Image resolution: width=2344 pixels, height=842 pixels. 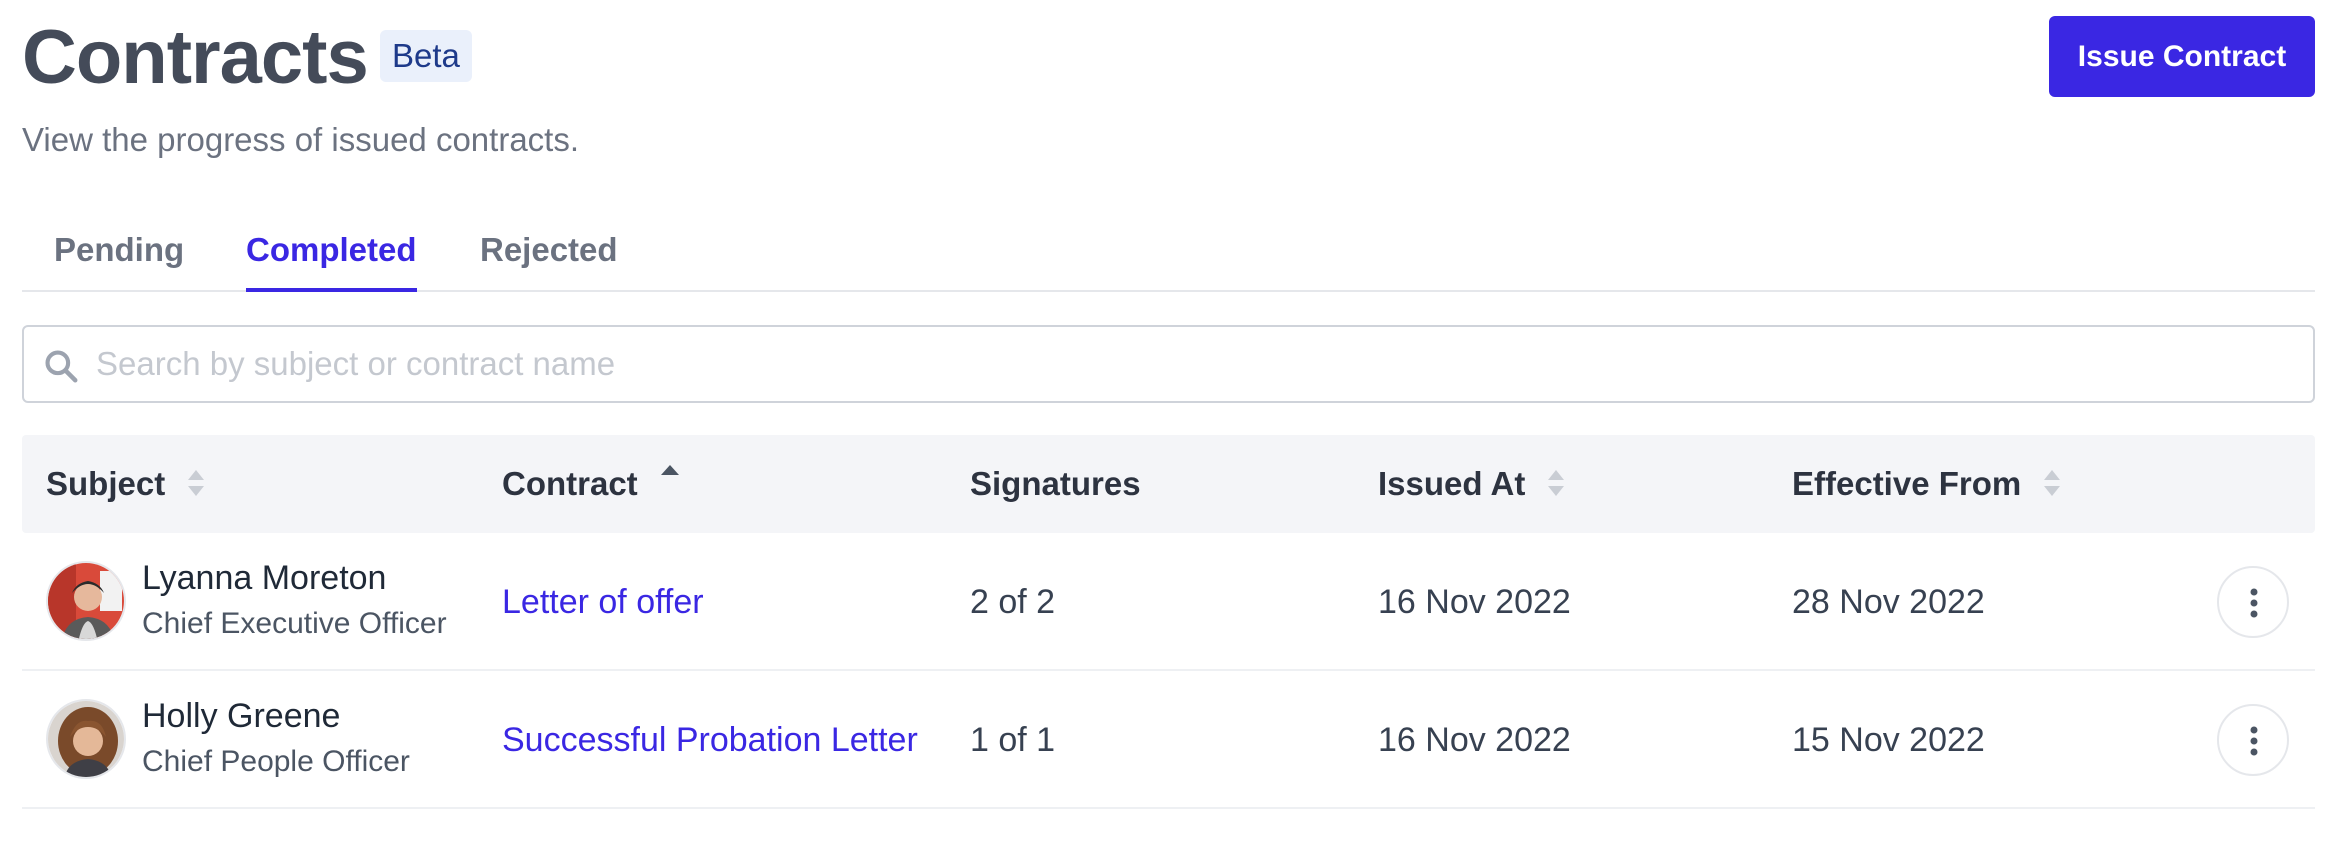 I want to click on search-box, so click(x=1168, y=364).